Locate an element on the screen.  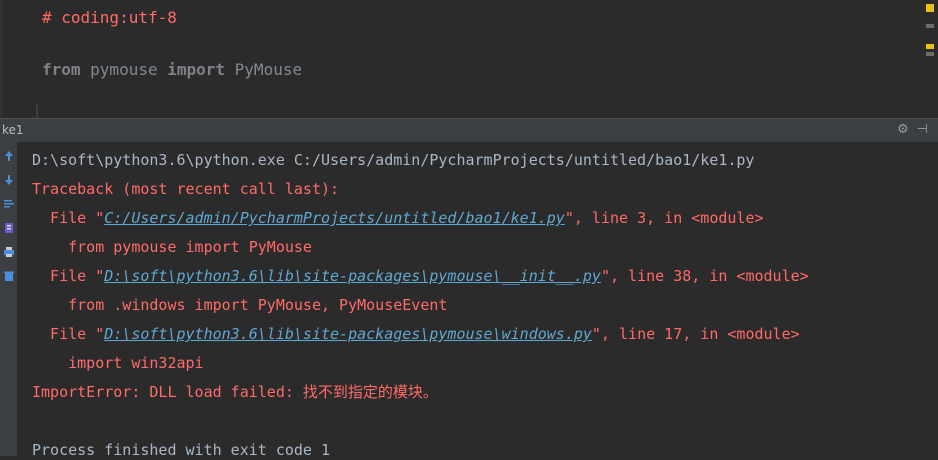
keyword-import: import is located at coordinates (196, 69).